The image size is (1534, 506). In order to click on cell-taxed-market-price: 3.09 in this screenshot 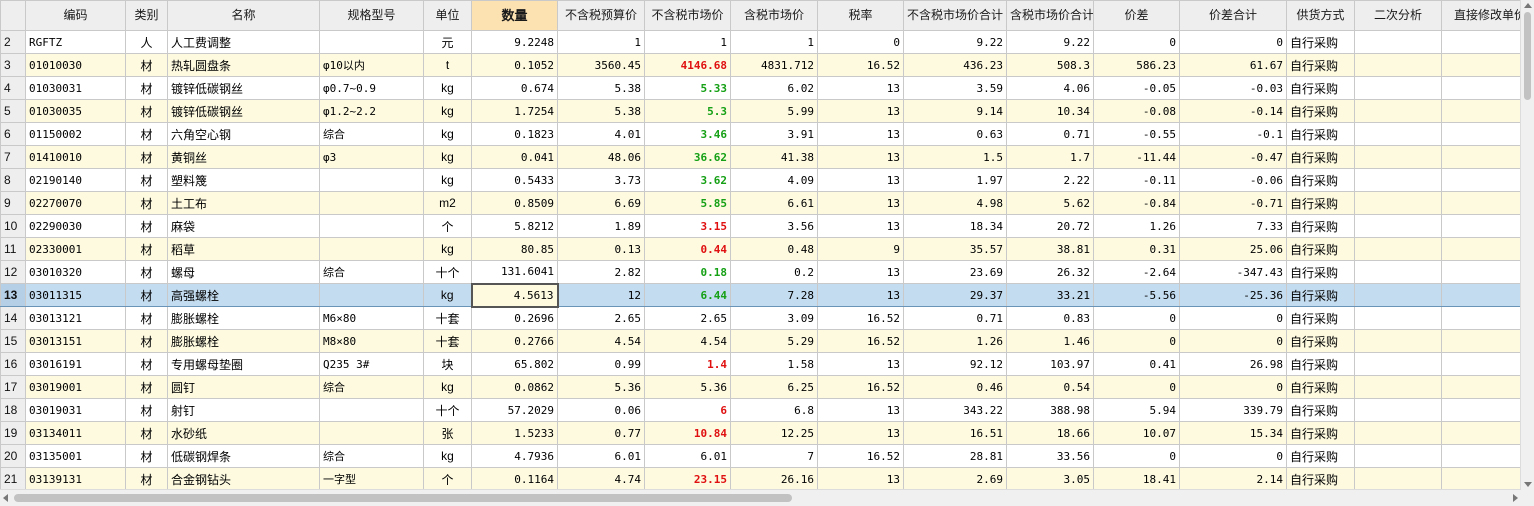, I will do `click(774, 318)`.